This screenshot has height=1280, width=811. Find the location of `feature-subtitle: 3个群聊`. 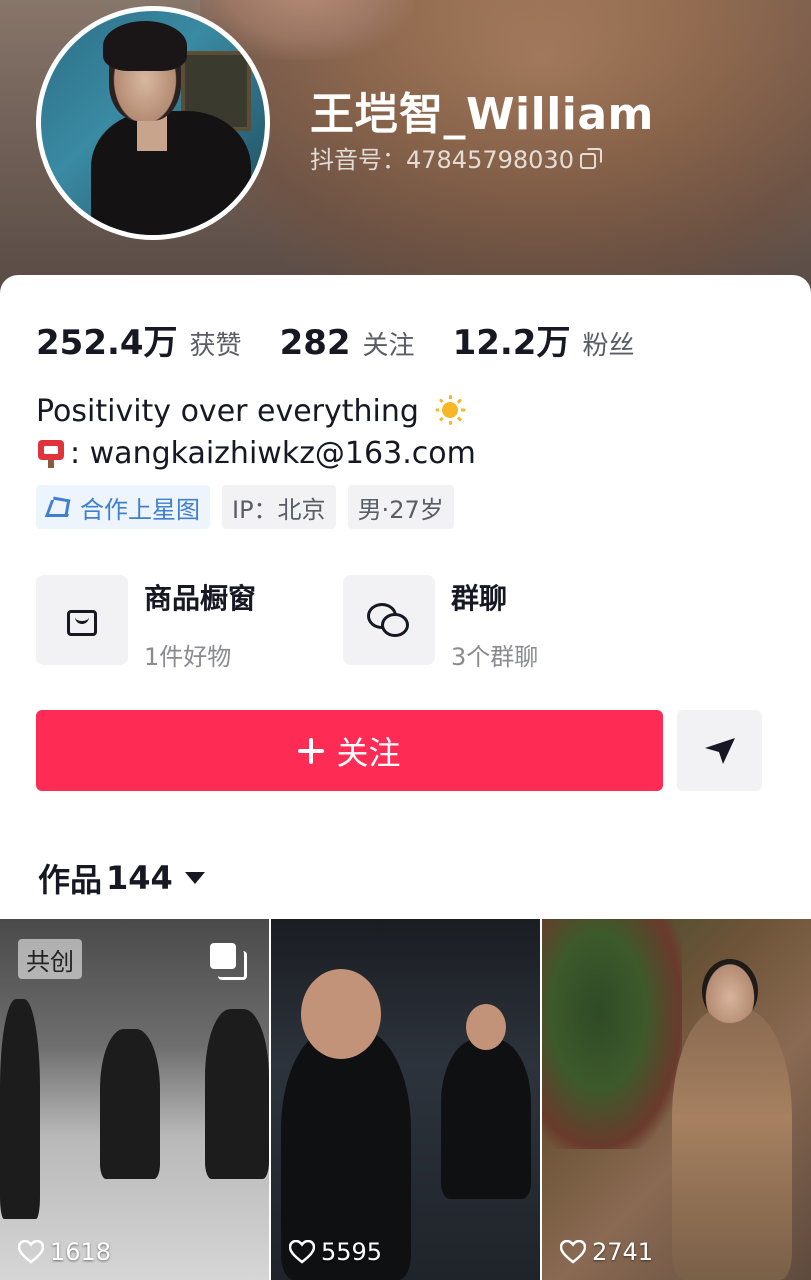

feature-subtitle: 3个群聊 is located at coordinates (495, 657).